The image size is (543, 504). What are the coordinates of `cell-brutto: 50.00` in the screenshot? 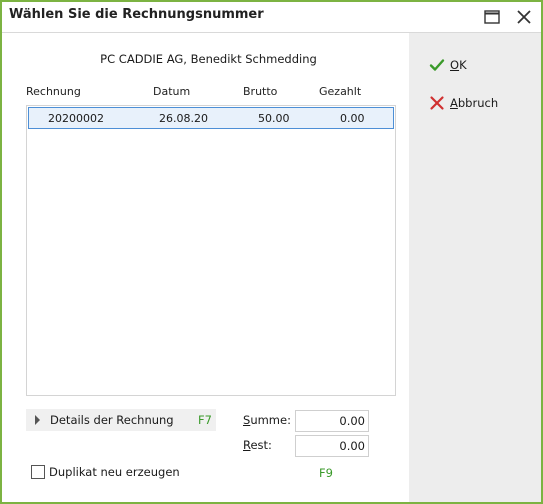 It's located at (274, 118).